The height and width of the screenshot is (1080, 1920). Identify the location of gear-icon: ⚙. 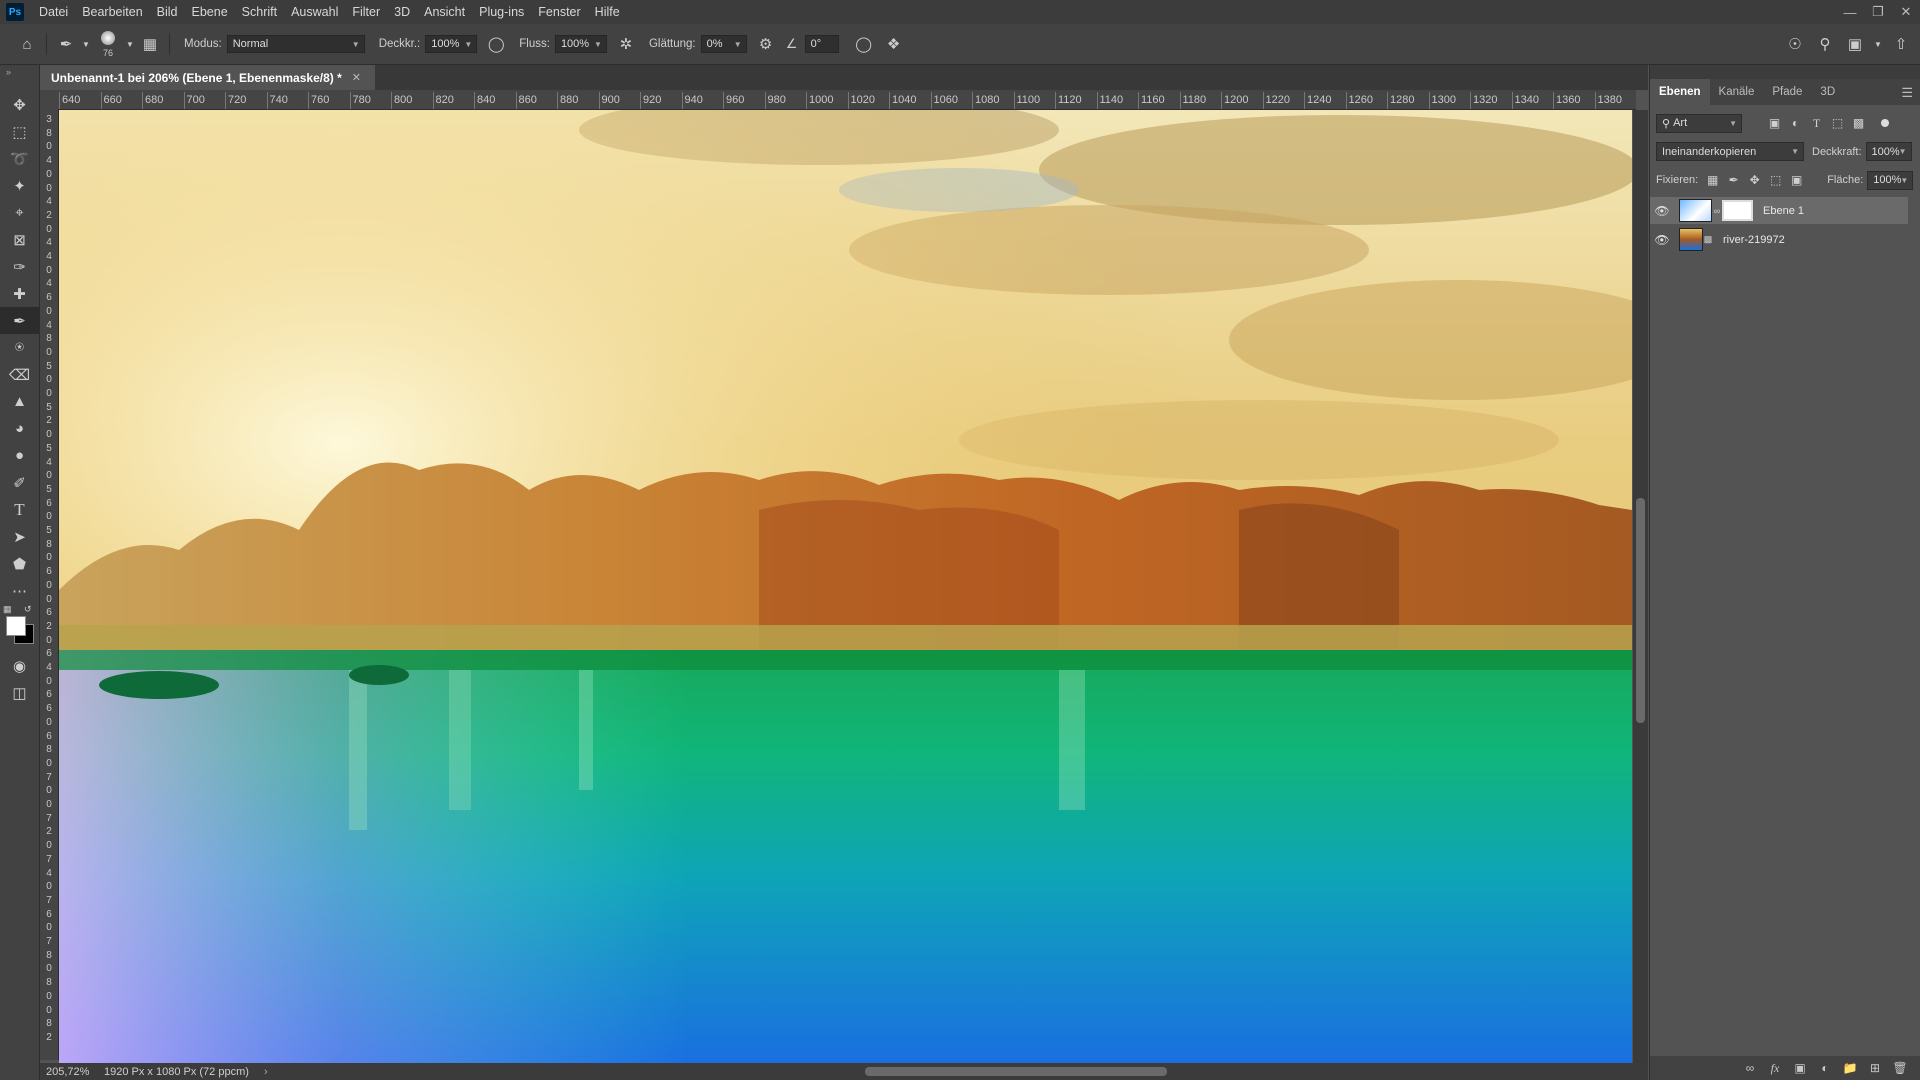
(766, 44).